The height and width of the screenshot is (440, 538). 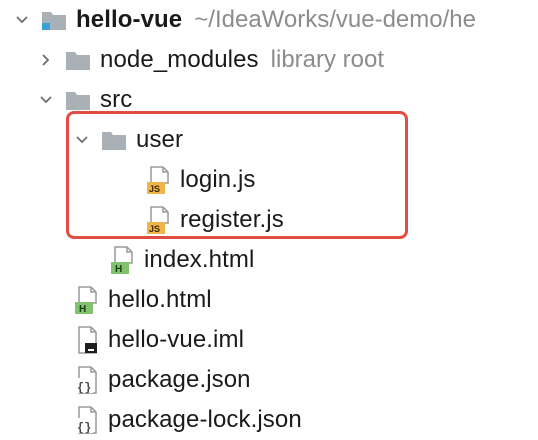 I want to click on tree-item-label: package-lock.json, so click(x=205, y=419).